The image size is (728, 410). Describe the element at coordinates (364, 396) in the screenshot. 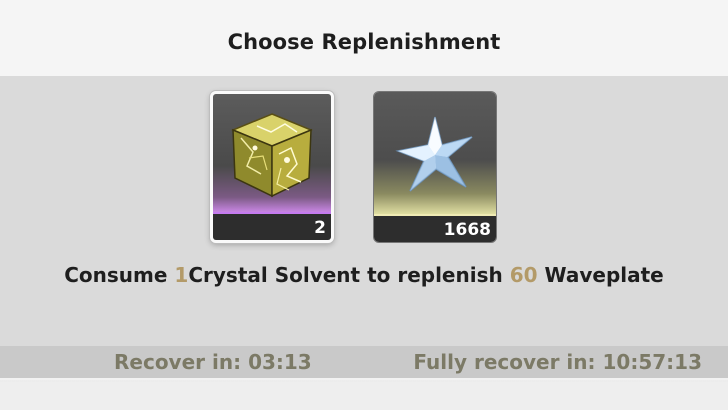

I see `dialog-footer` at that location.